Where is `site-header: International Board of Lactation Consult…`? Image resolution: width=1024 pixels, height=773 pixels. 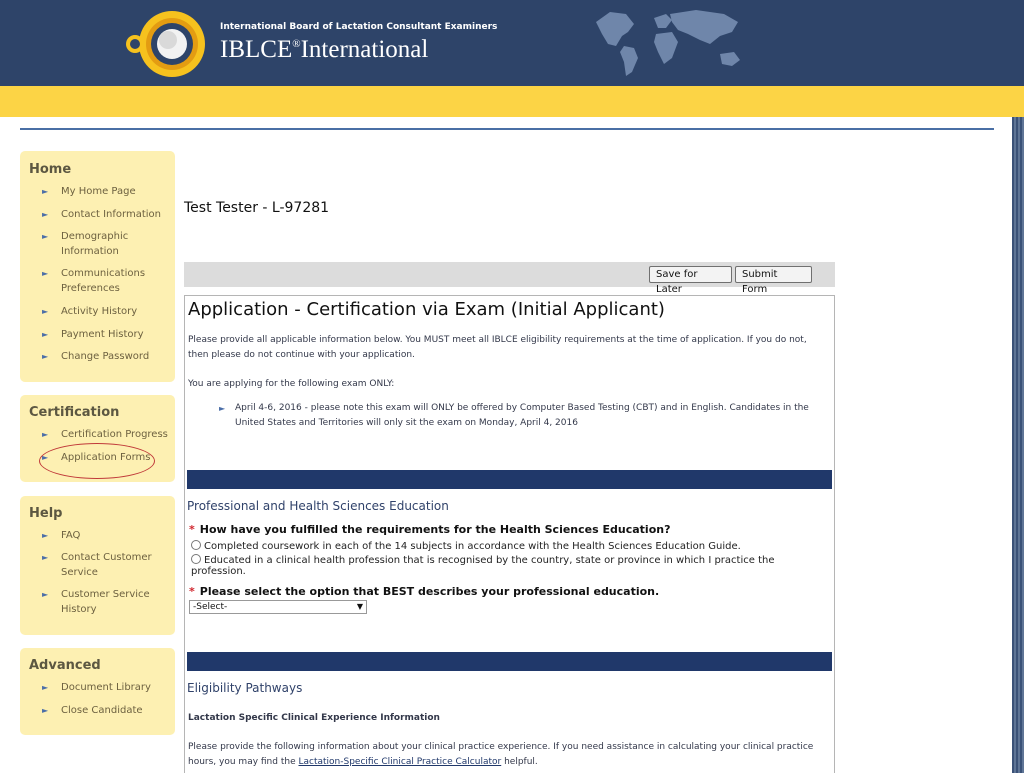 site-header: International Board of Lactation Consult… is located at coordinates (512, 43).